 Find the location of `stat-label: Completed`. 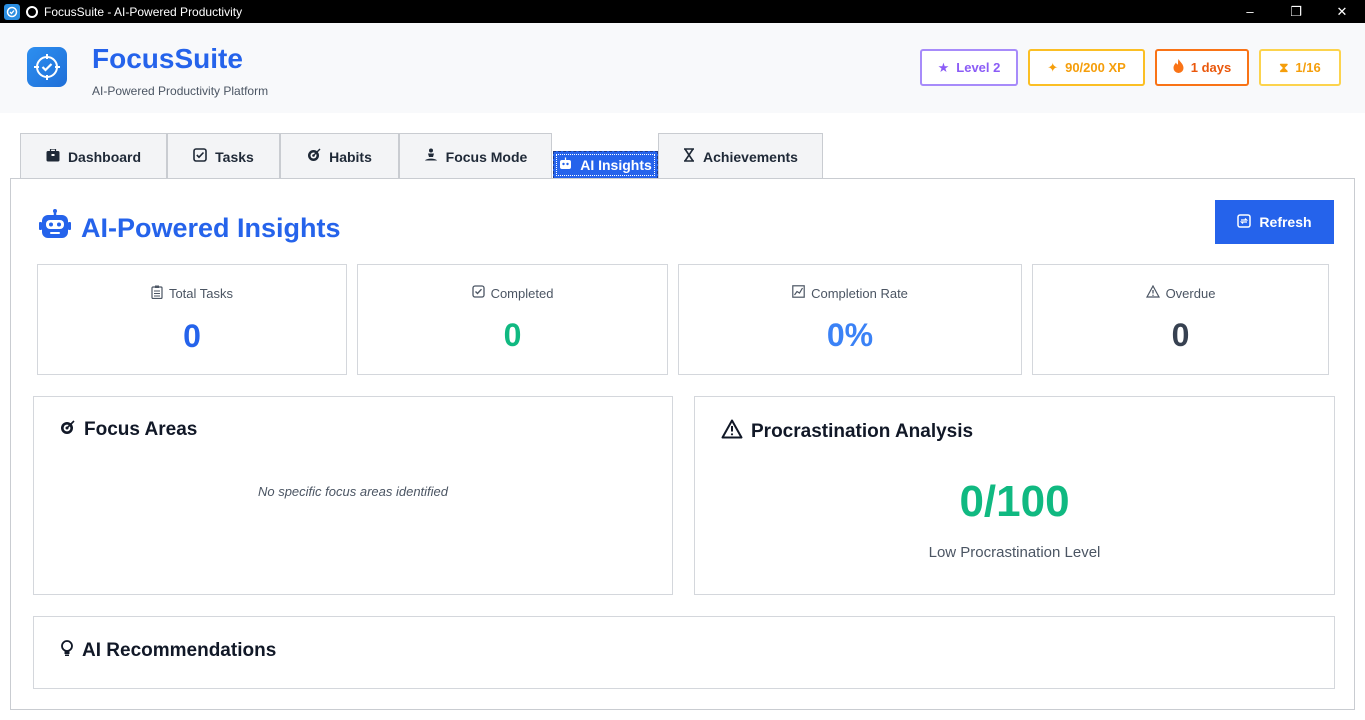

stat-label: Completed is located at coordinates (522, 293).